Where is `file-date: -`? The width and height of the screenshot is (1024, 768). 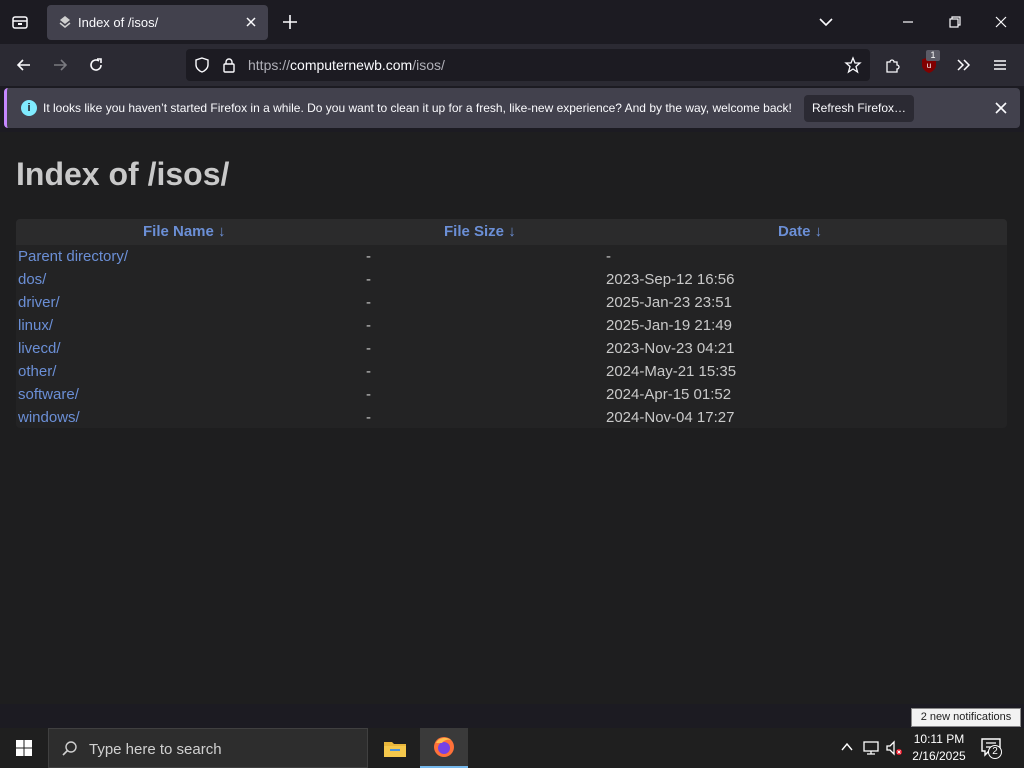
file-date: - is located at coordinates (608, 256).